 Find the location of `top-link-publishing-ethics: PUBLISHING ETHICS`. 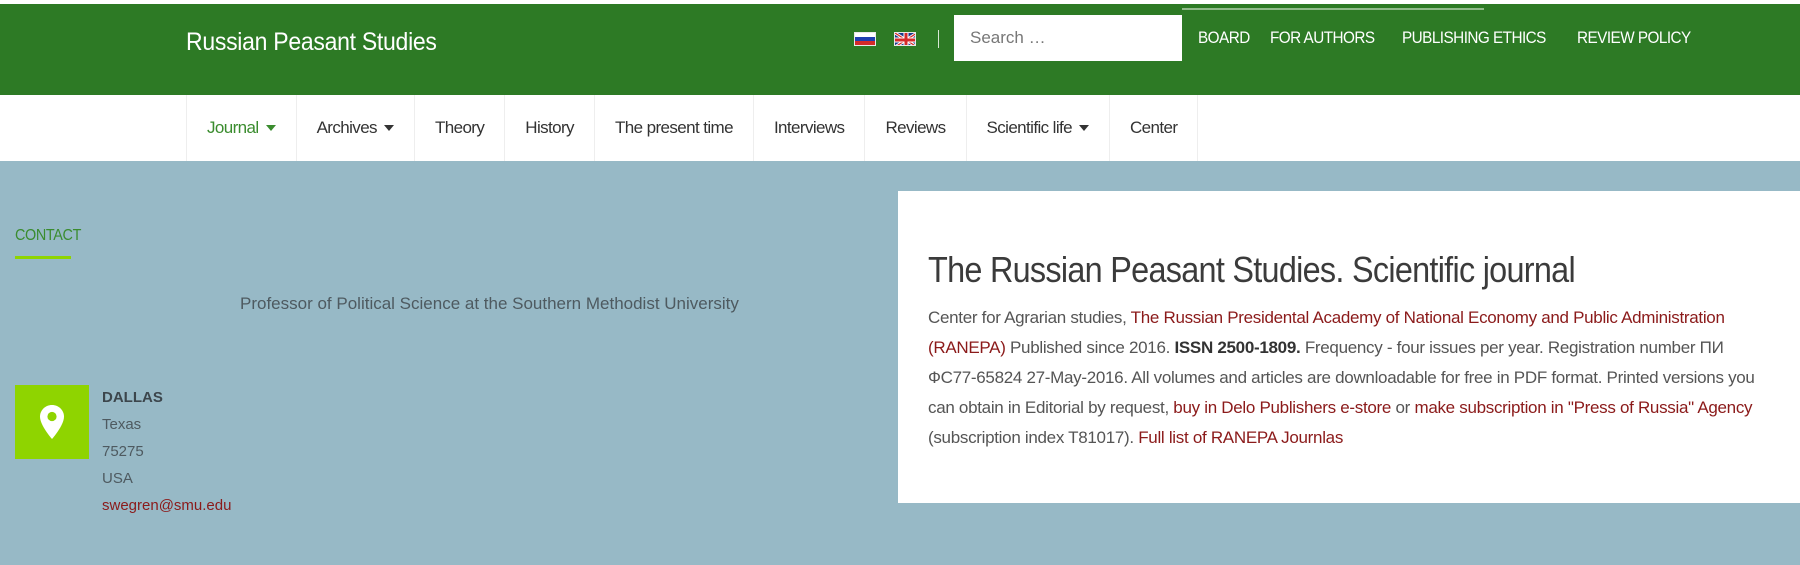

top-link-publishing-ethics: PUBLISHING ETHICS is located at coordinates (1474, 38).